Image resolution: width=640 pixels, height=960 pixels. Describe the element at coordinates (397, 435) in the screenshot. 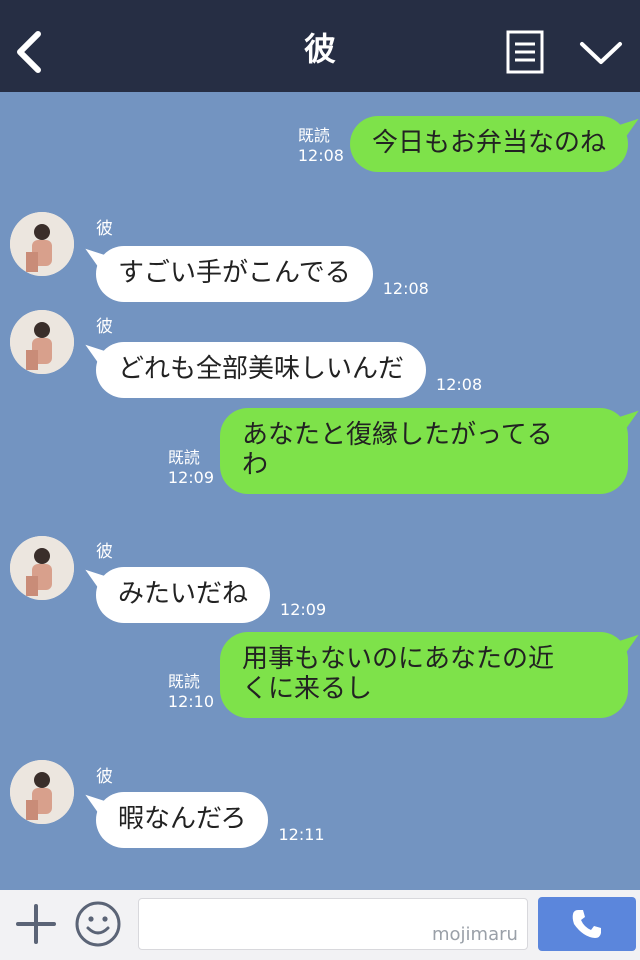

I see `message-text-line-1: あなたと復縁したがってる` at that location.